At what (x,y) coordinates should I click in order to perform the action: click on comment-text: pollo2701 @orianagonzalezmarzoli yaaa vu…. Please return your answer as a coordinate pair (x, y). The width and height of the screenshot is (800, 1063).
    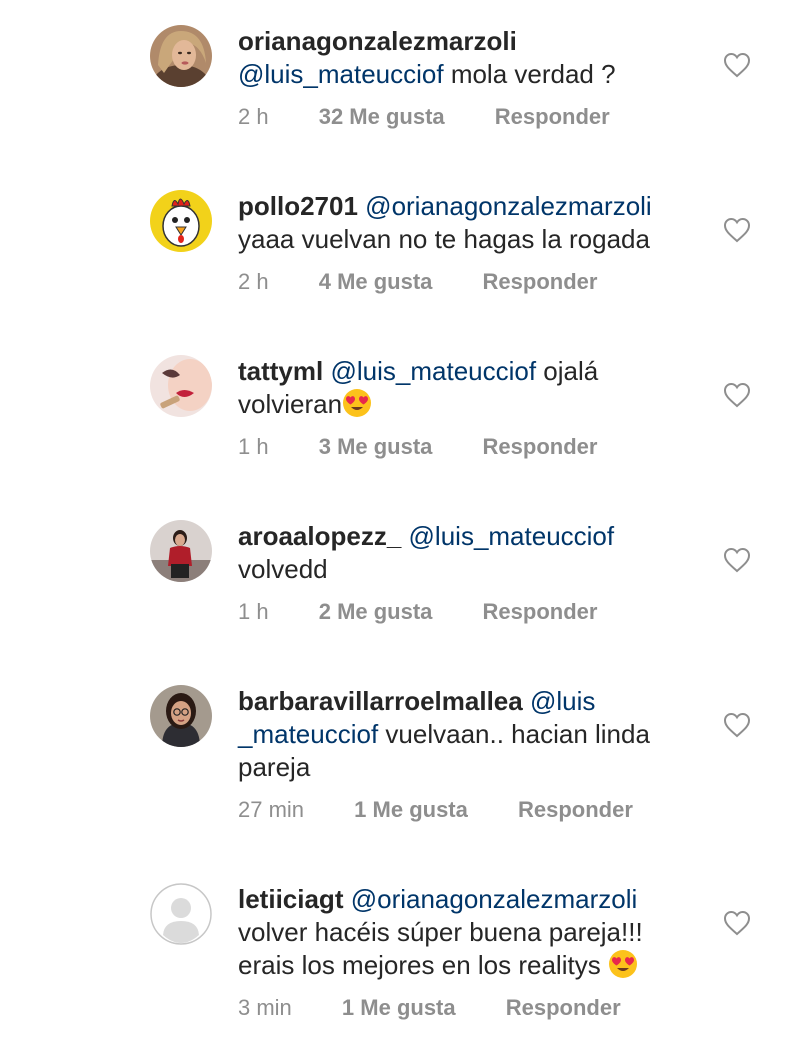
    Looking at the image, I should click on (468, 223).